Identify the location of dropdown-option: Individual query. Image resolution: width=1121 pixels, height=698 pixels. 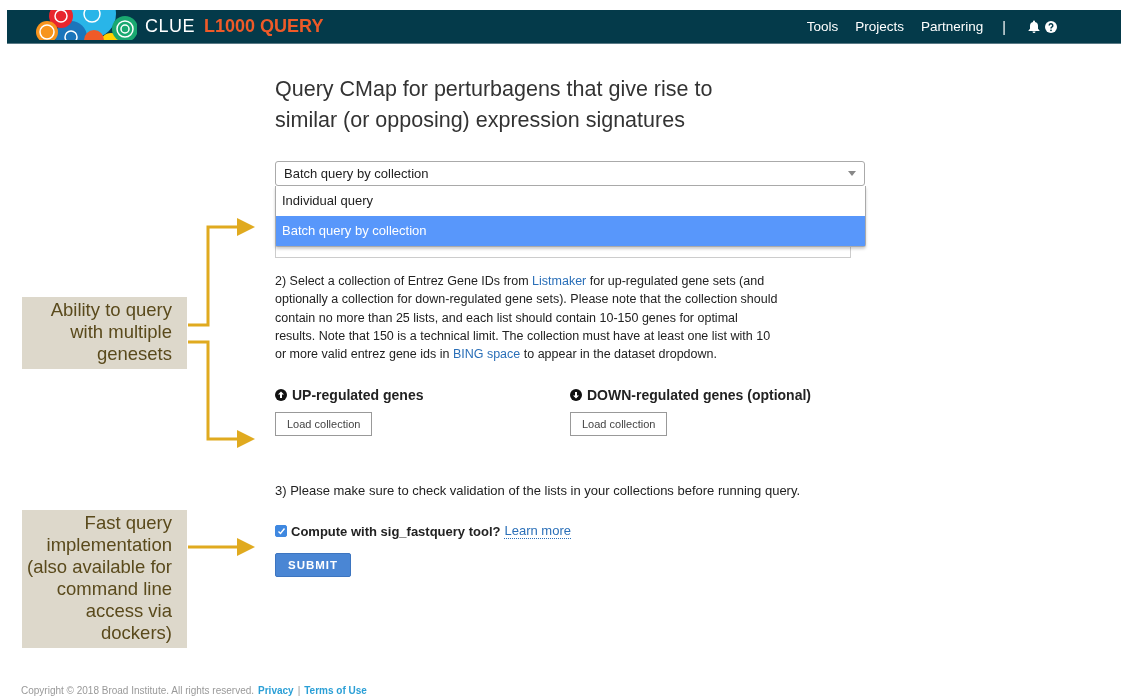
(570, 201).